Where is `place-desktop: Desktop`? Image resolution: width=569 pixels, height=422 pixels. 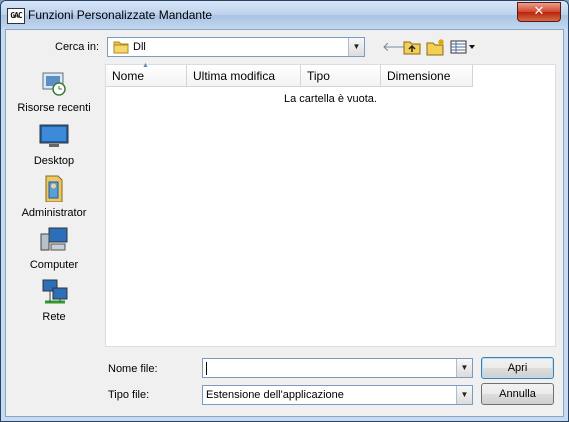 place-desktop: Desktop is located at coordinates (54, 147).